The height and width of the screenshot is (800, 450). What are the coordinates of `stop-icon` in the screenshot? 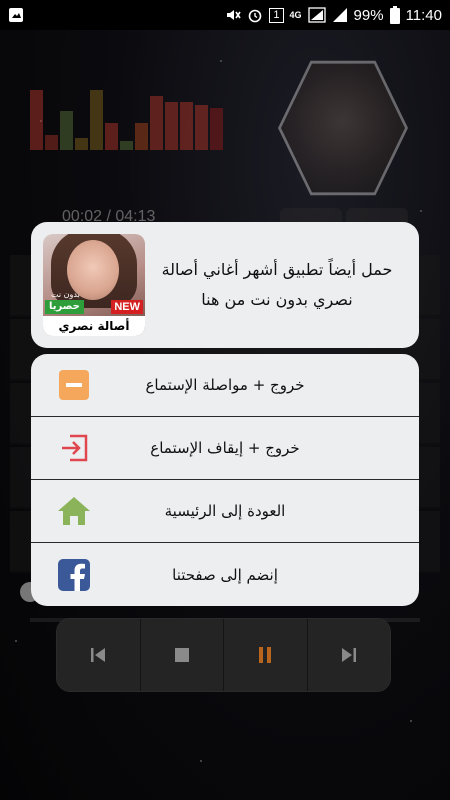 It's located at (181, 655).